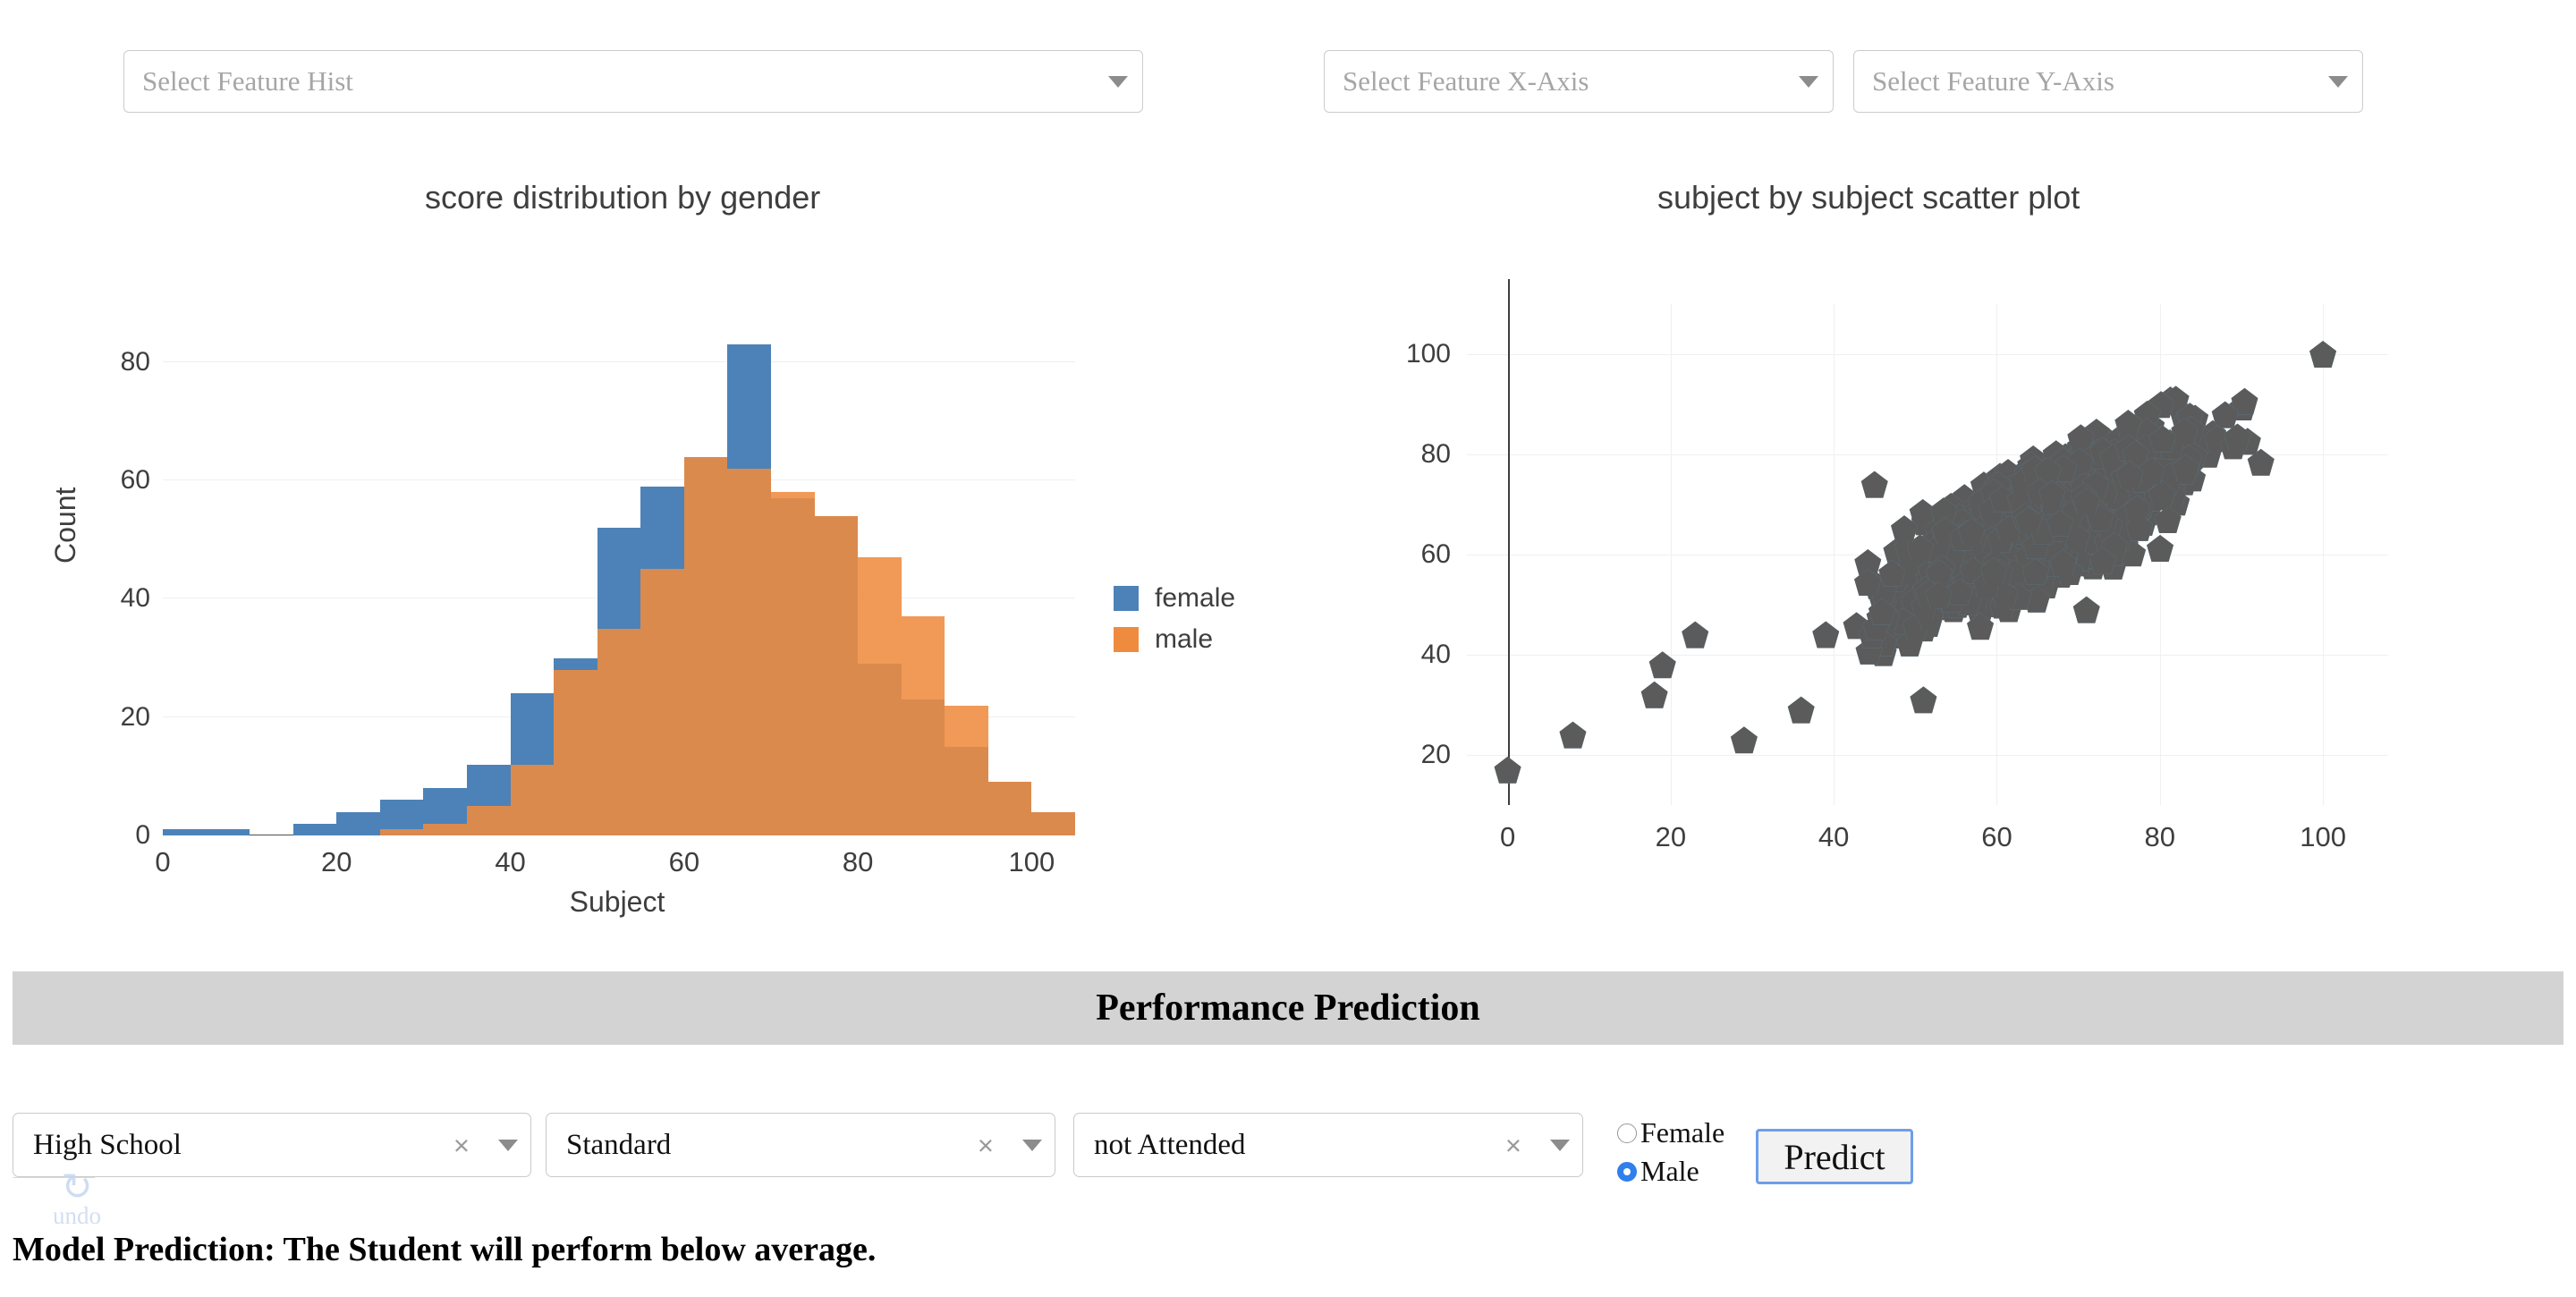 This screenshot has width=2576, height=1297. What do you see at coordinates (617, 902) in the screenshot?
I see `histogram-x-axis-label: Subject` at bounding box center [617, 902].